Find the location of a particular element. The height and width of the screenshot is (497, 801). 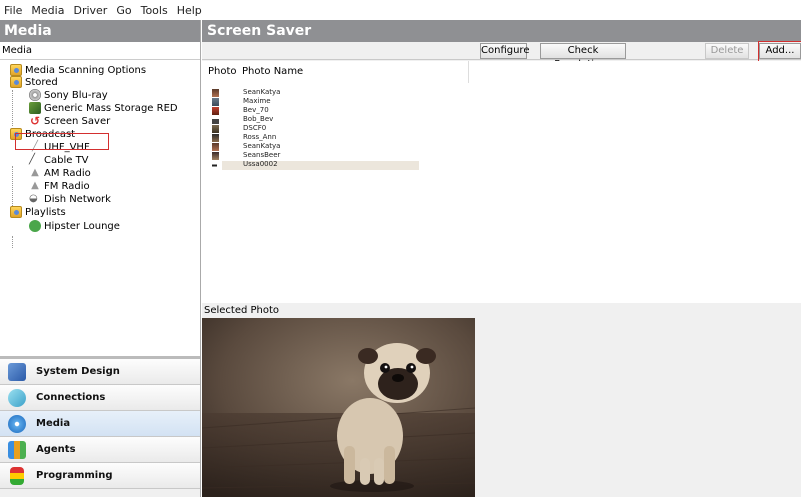

photo-name: SeansBeer is located at coordinates (262, 155).